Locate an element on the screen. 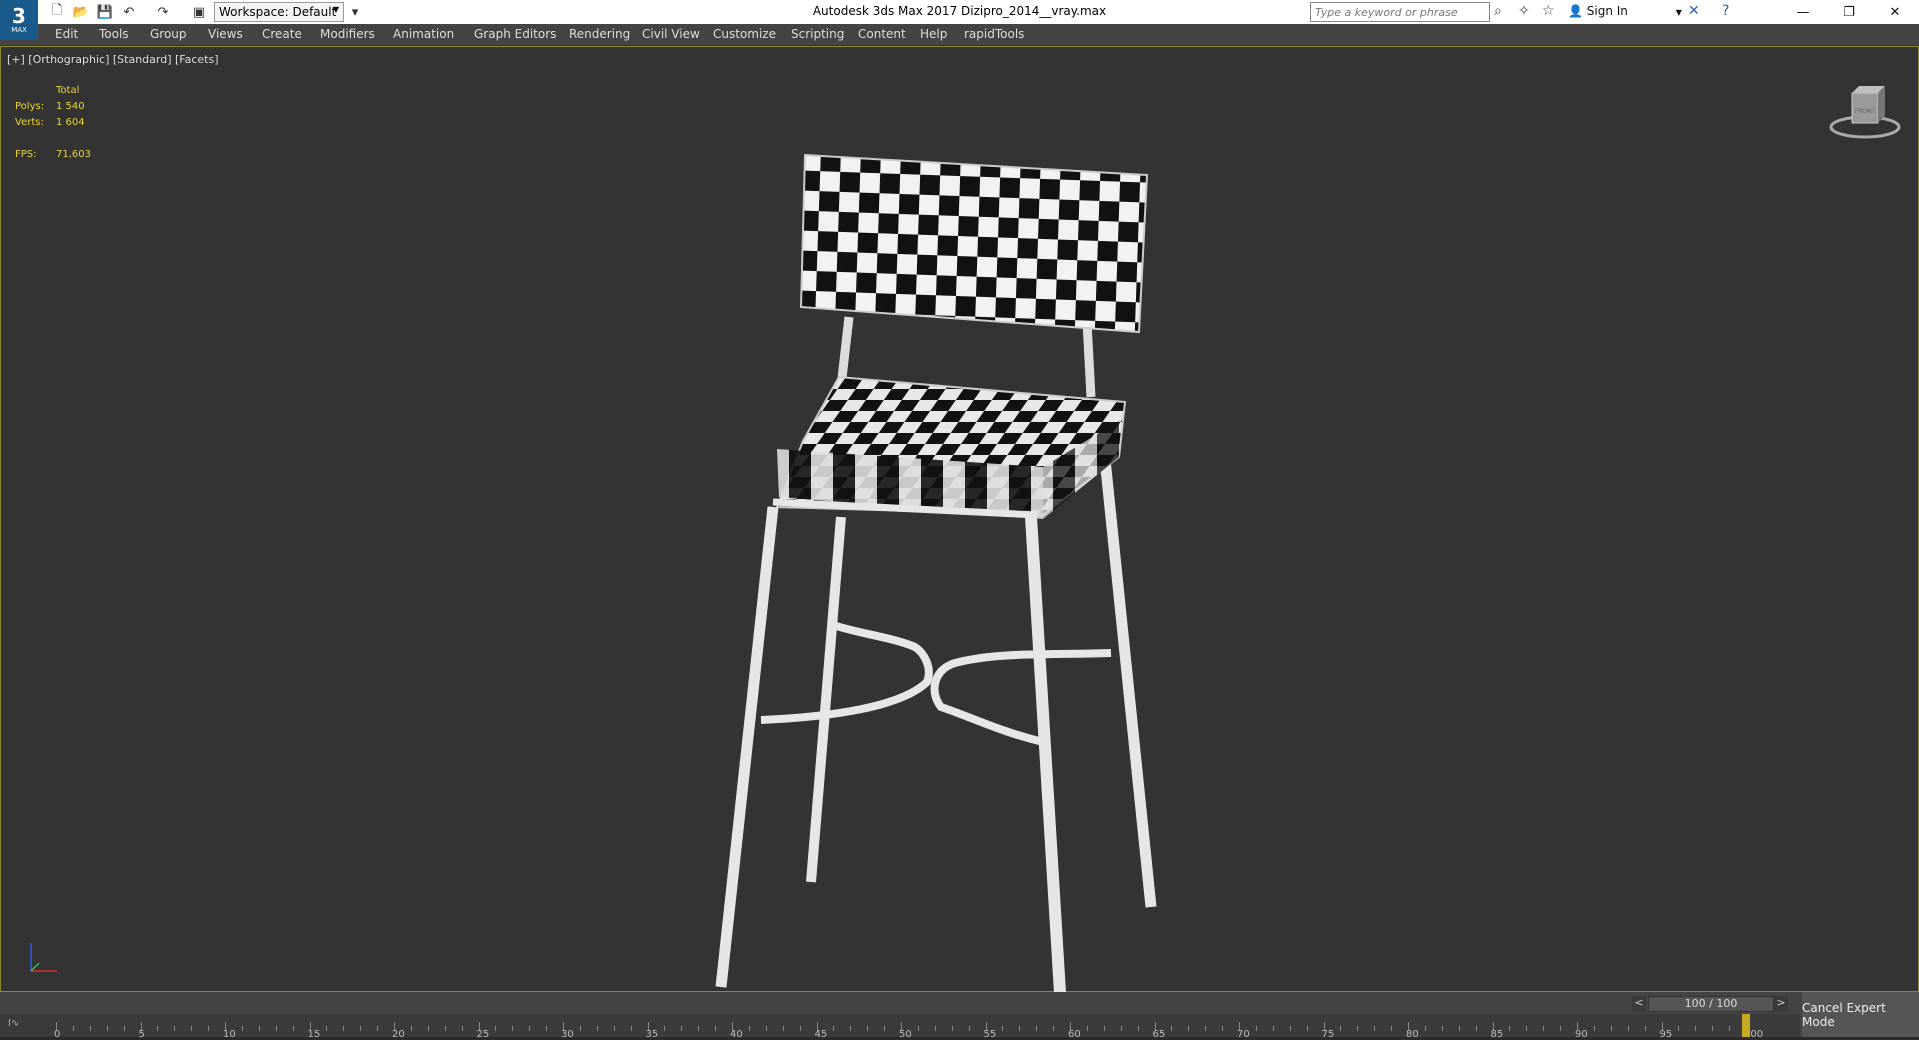 The image size is (1919, 1040). save-file-icon: 💾 is located at coordinates (105, 12).